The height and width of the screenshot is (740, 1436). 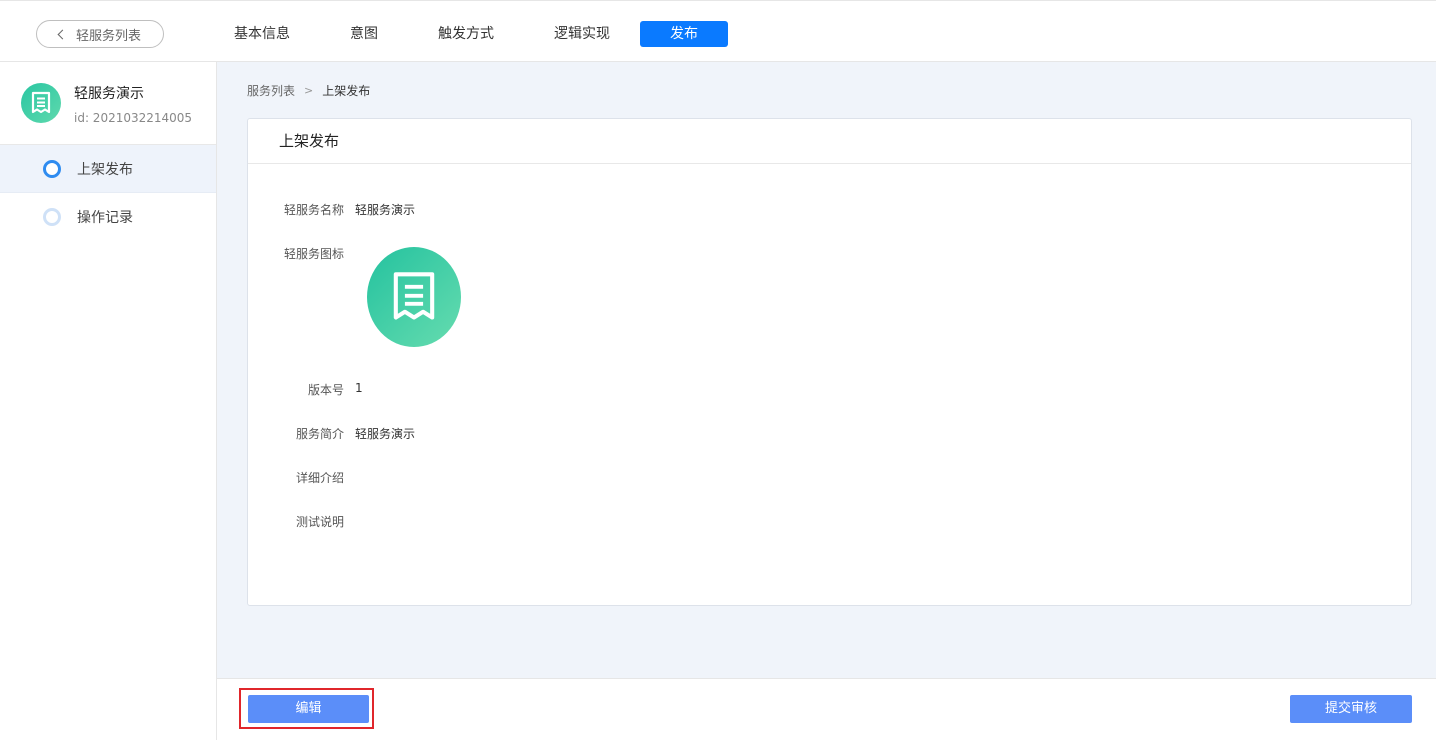 I want to click on app-summary-card: 轻服务演示 id: 2021032214005, so click(x=108, y=103).